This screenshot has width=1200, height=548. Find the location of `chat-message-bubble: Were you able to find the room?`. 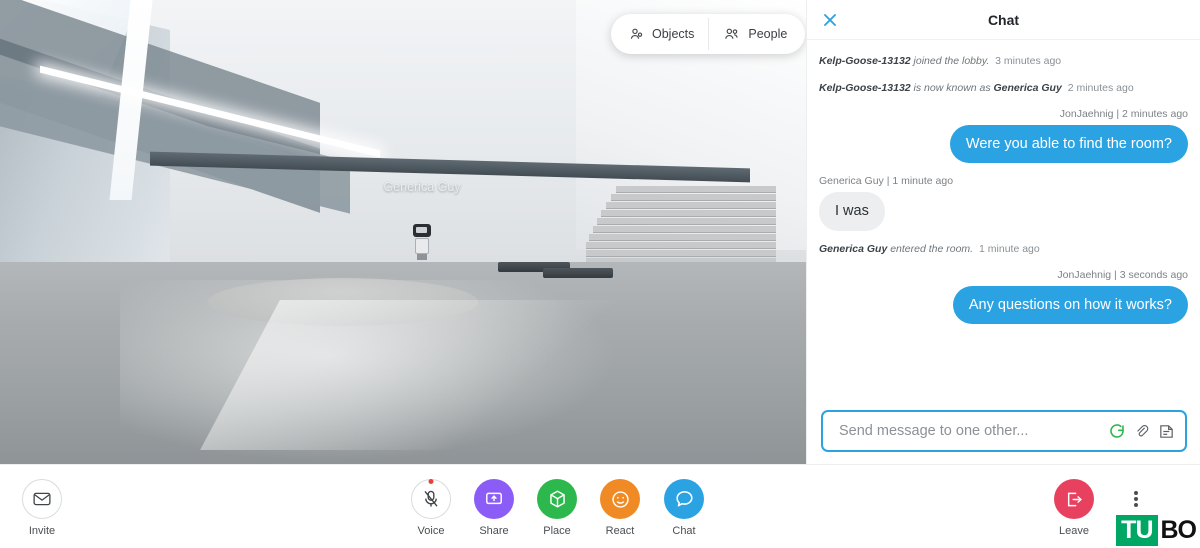

chat-message-bubble: Were you able to find the room? is located at coordinates (1068, 144).